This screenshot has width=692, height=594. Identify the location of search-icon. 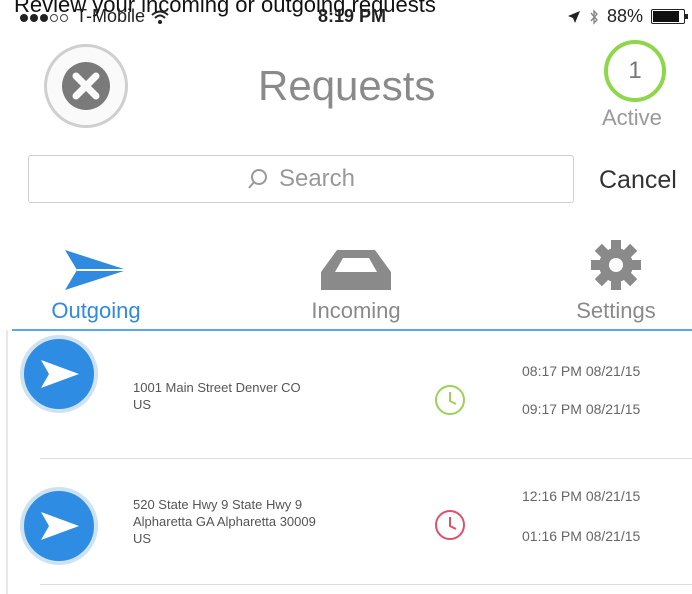
(257, 179).